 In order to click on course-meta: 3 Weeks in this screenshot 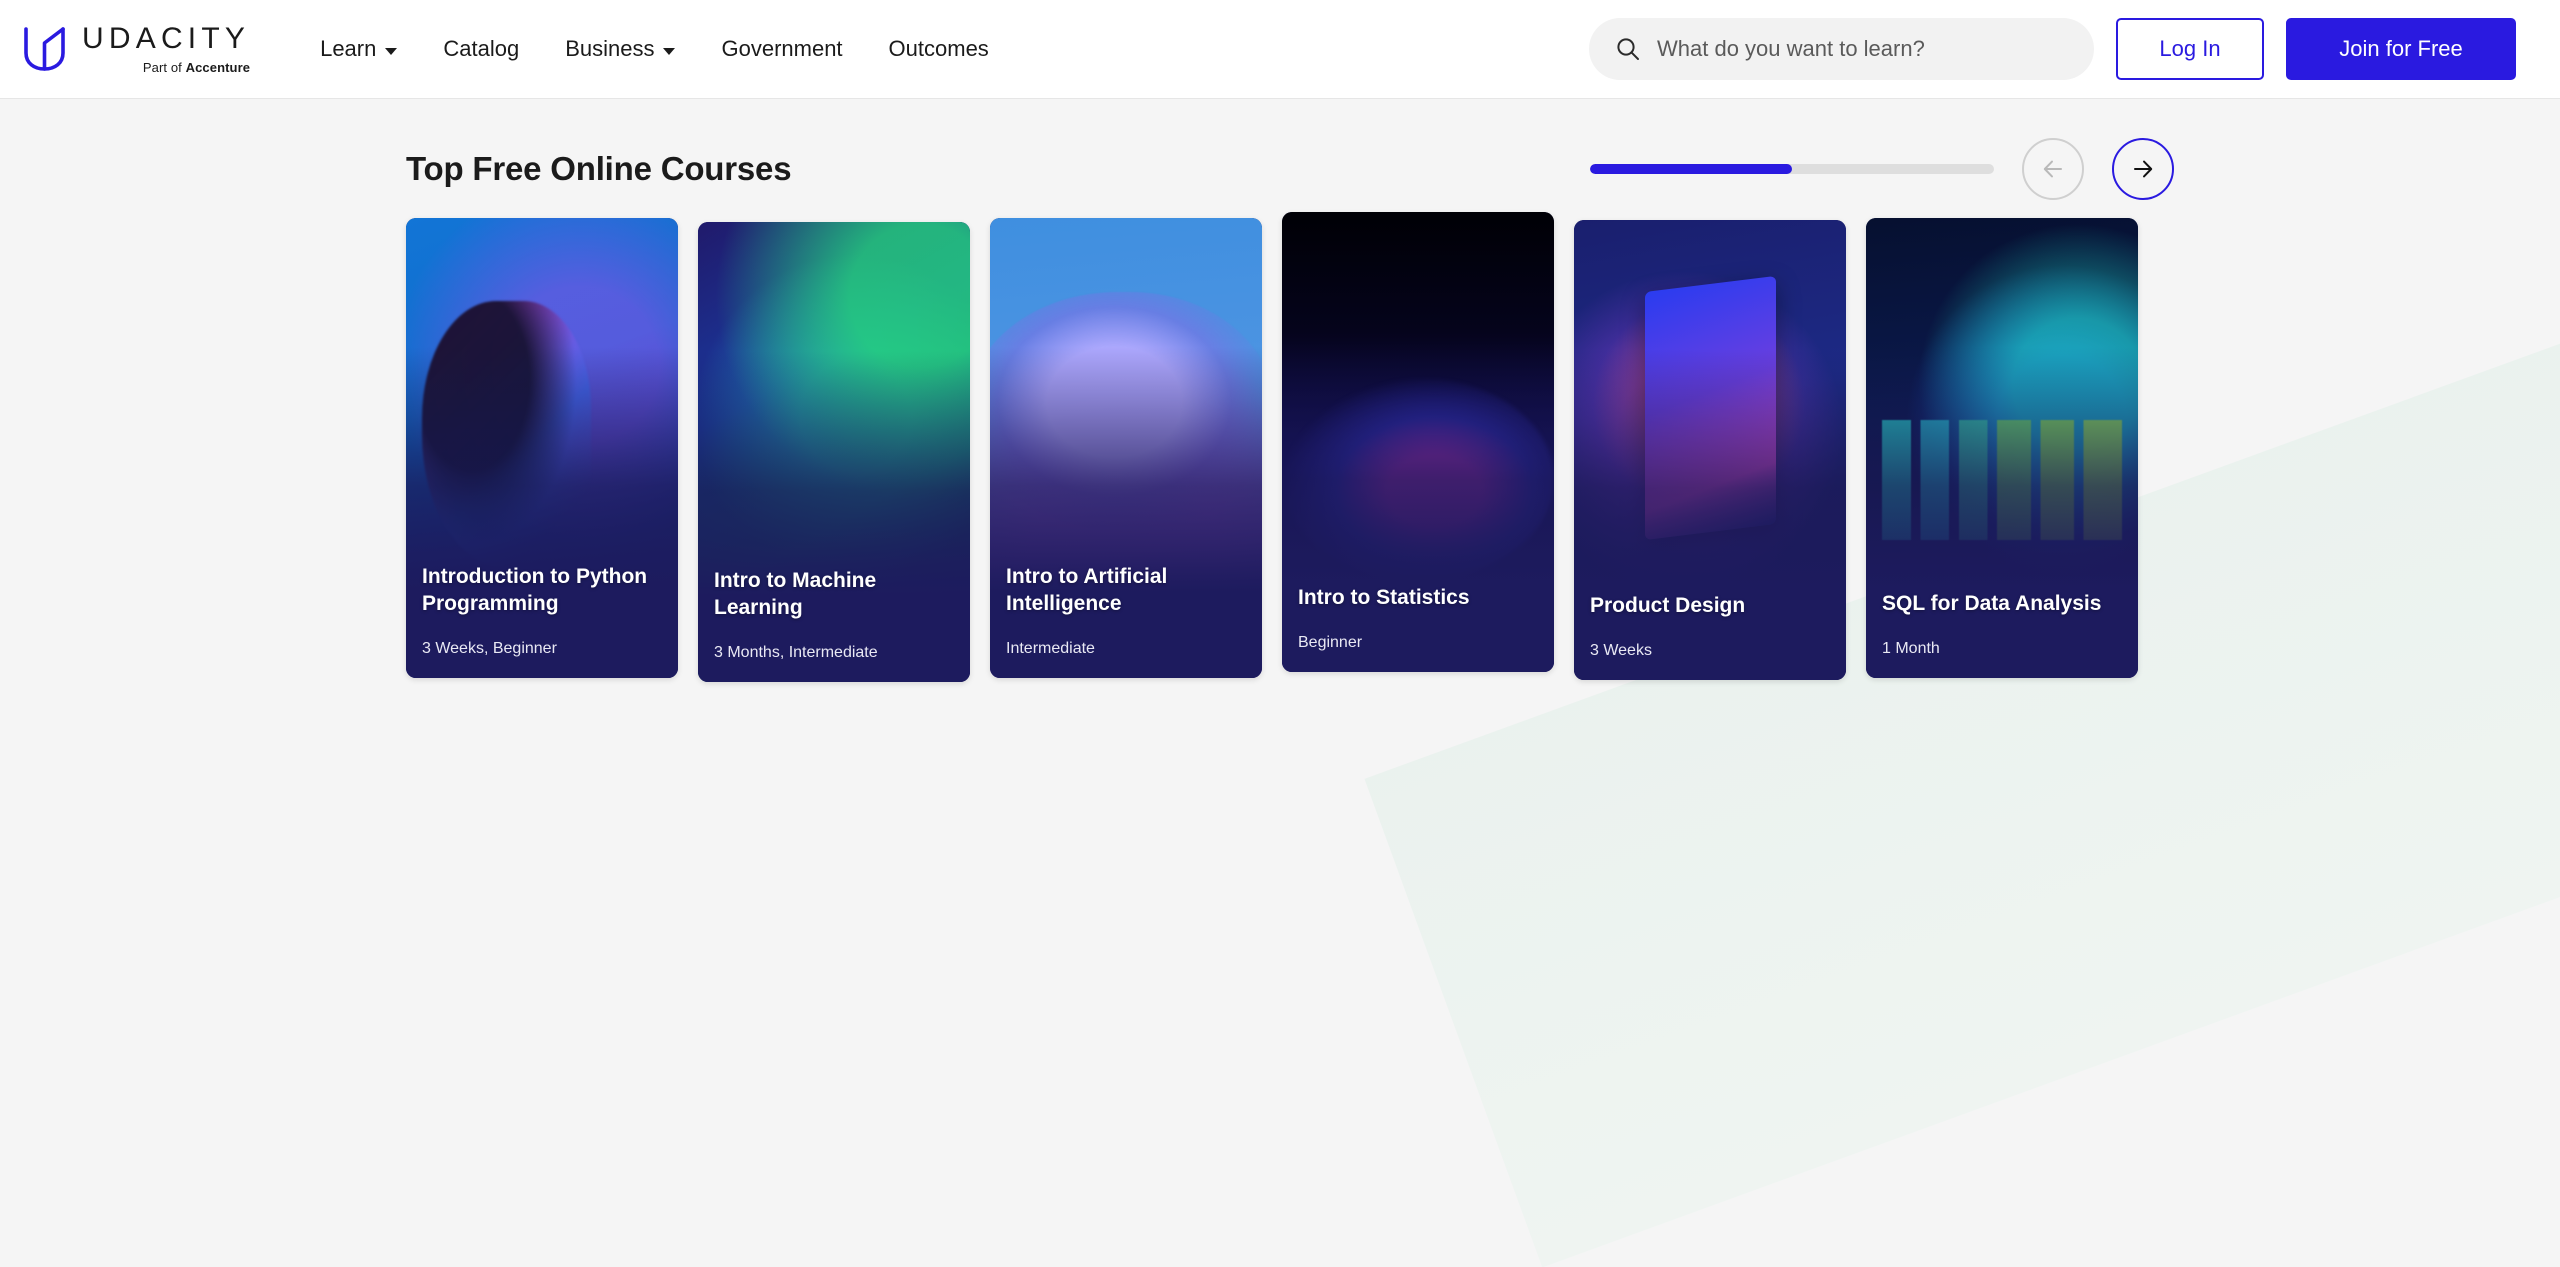, I will do `click(1621, 650)`.